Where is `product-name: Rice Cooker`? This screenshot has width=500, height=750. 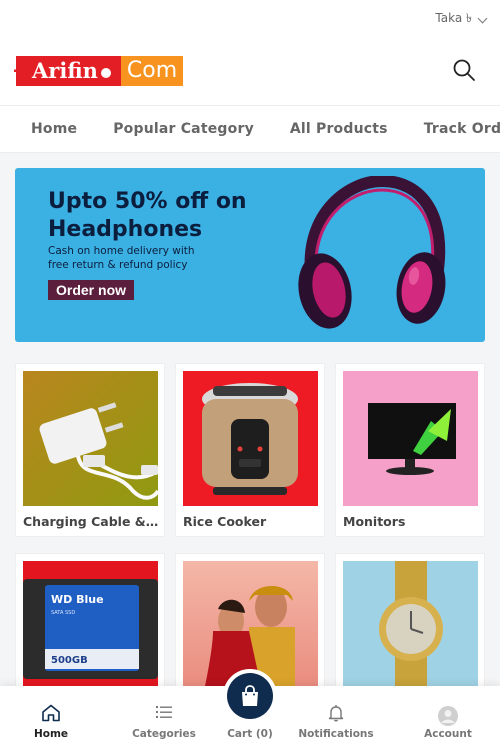 product-name: Rice Cooker is located at coordinates (225, 521).